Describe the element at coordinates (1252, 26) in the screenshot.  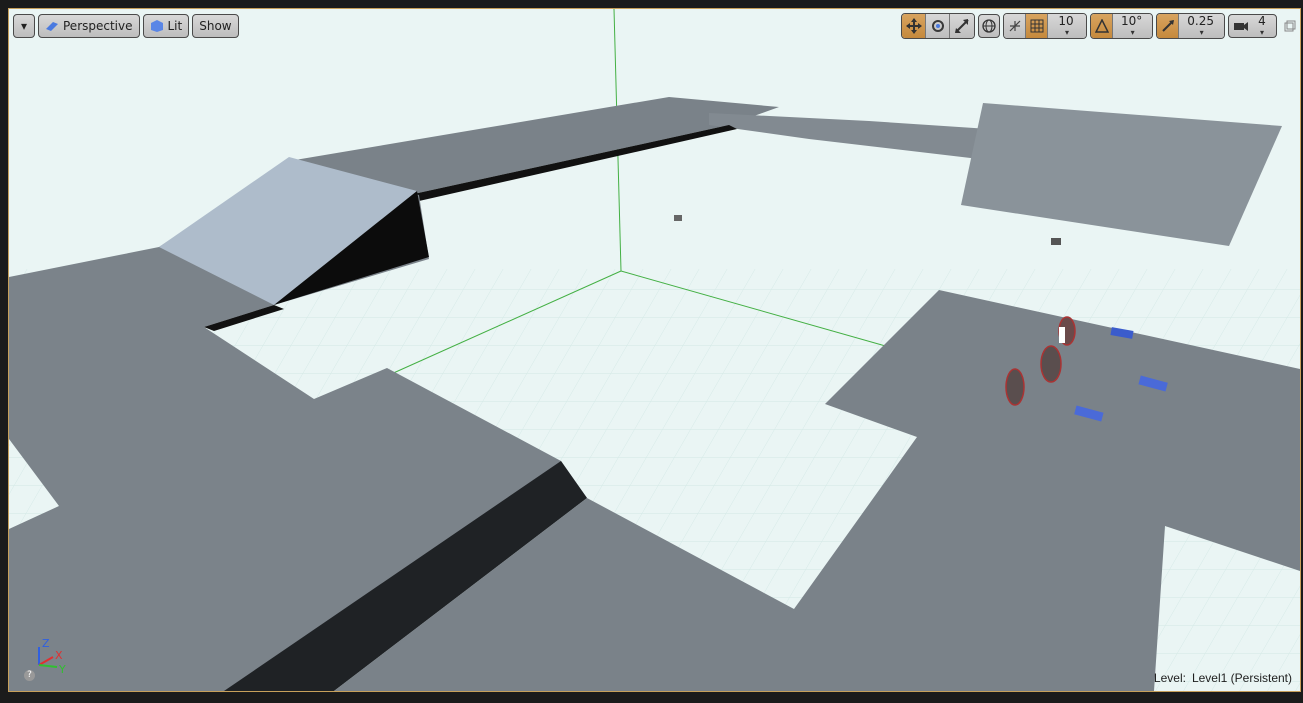
I see `camera-speed-dropdown: 4 ▾` at that location.